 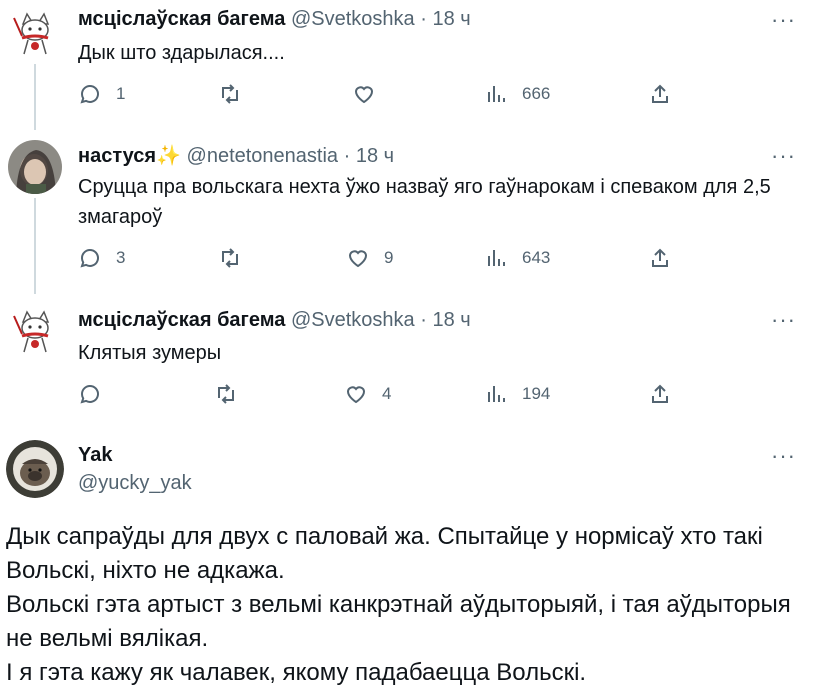 I want to click on yak-avatar-icon, so click(x=35, y=469).